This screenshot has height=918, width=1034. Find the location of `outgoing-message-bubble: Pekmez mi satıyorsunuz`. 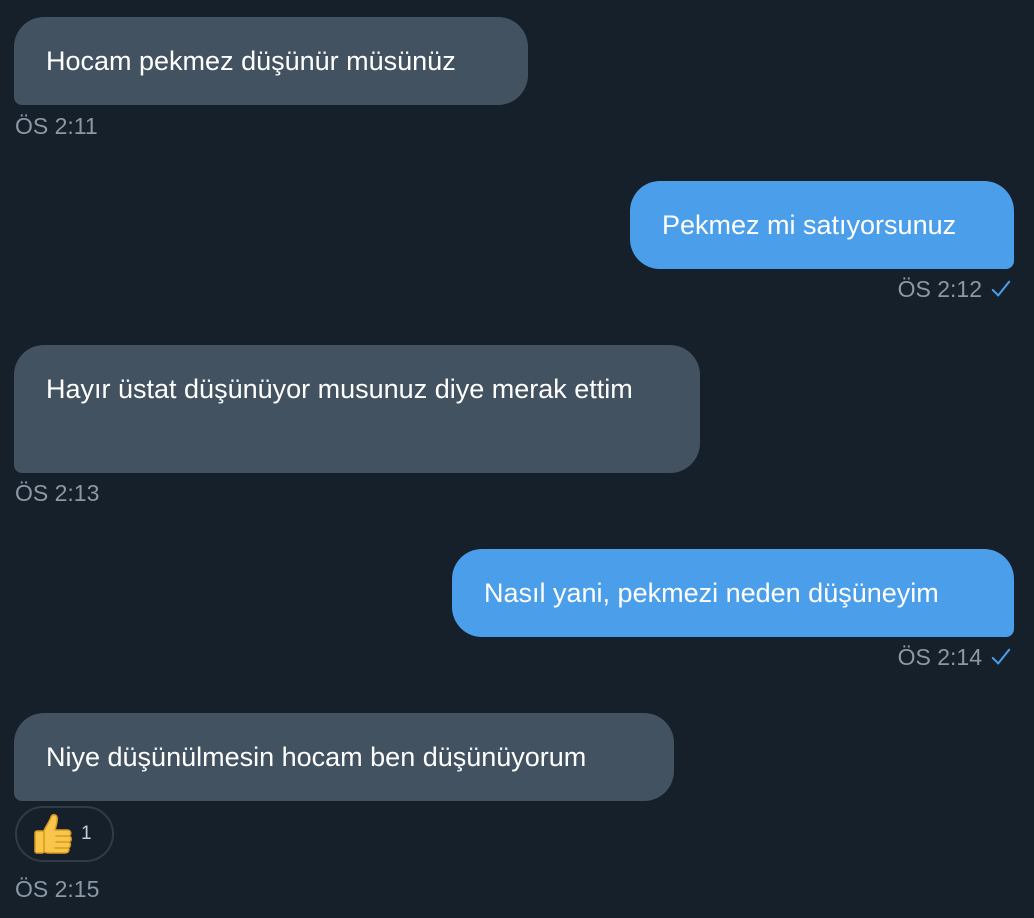

outgoing-message-bubble: Pekmez mi satıyorsunuz is located at coordinates (822, 225).